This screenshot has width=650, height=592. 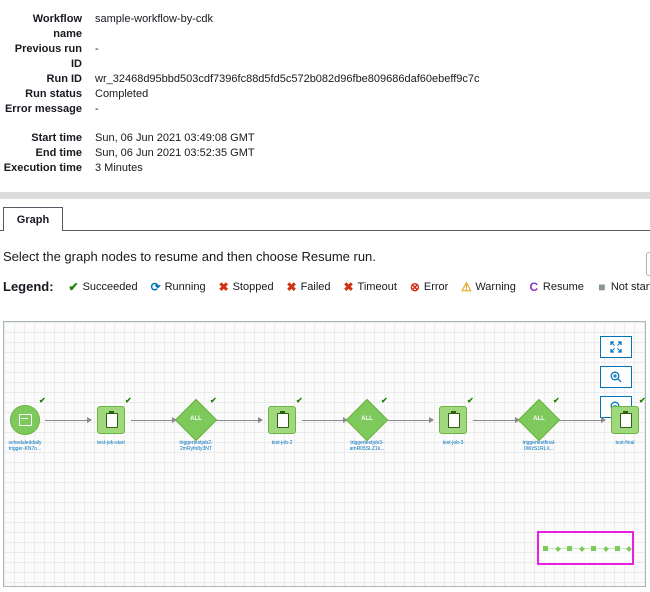 What do you see at coordinates (33, 219) in the screenshot?
I see `tab-graph: Graph` at bounding box center [33, 219].